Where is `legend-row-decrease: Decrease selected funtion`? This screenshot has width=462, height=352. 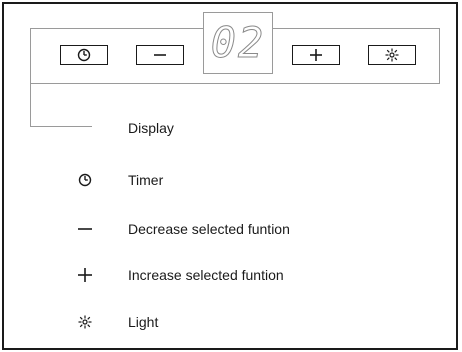
legend-row-decrease: Decrease selected funtion is located at coordinates (220, 229).